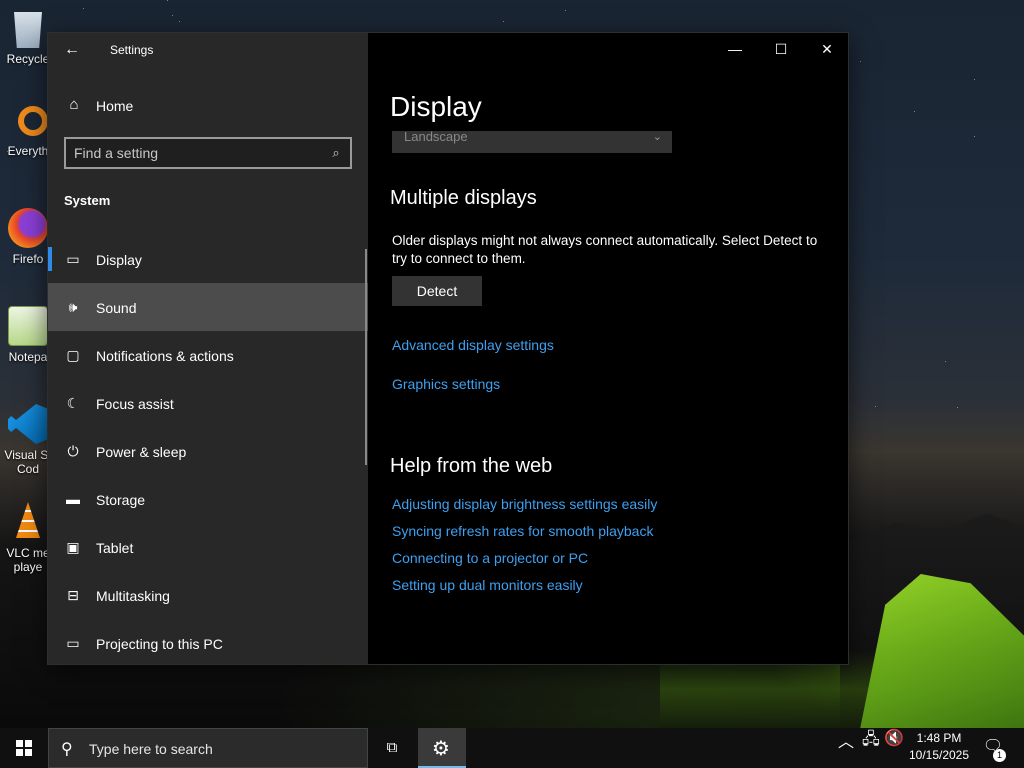  Describe the element at coordinates (28, 424) in the screenshot. I see `vscode-icon` at that location.